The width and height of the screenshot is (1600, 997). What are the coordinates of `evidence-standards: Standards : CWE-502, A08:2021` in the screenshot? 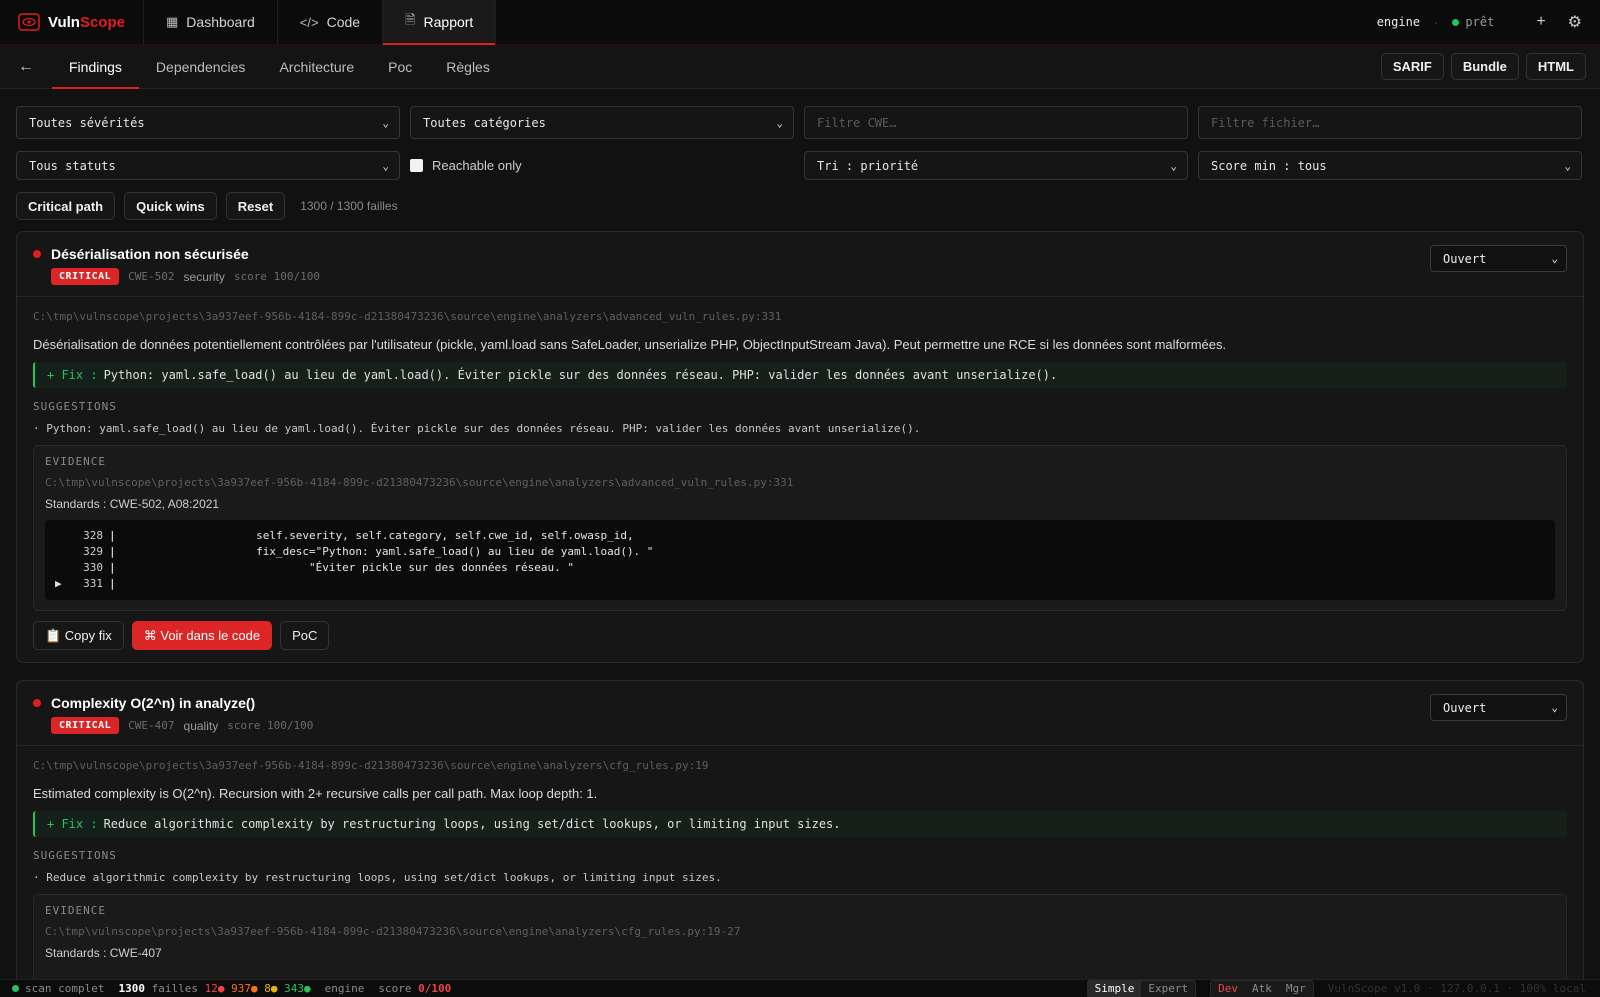 It's located at (132, 504).